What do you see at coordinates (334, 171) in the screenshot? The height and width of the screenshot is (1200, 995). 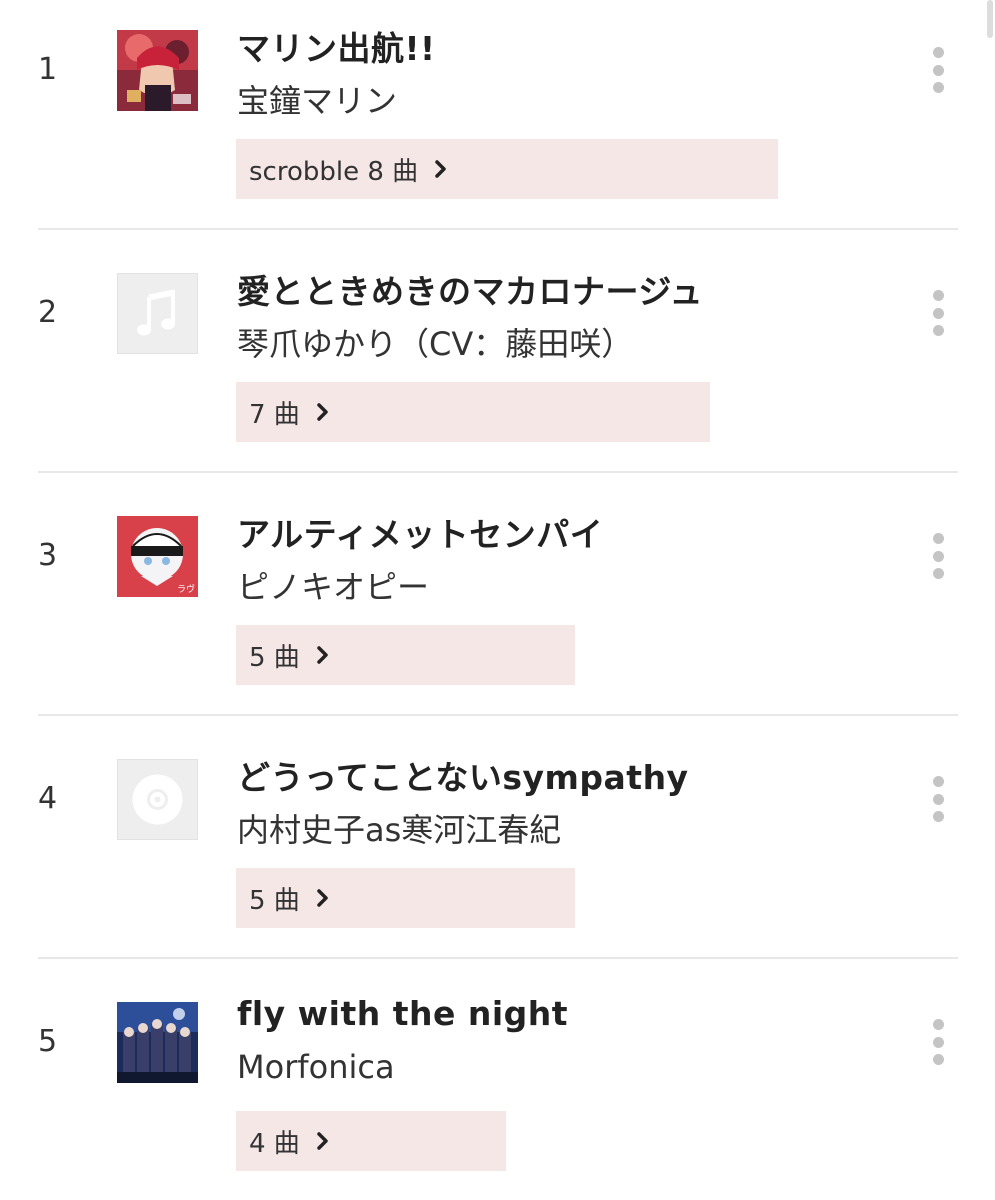 I see `scrobble-count-label: scrobble 8 曲` at bounding box center [334, 171].